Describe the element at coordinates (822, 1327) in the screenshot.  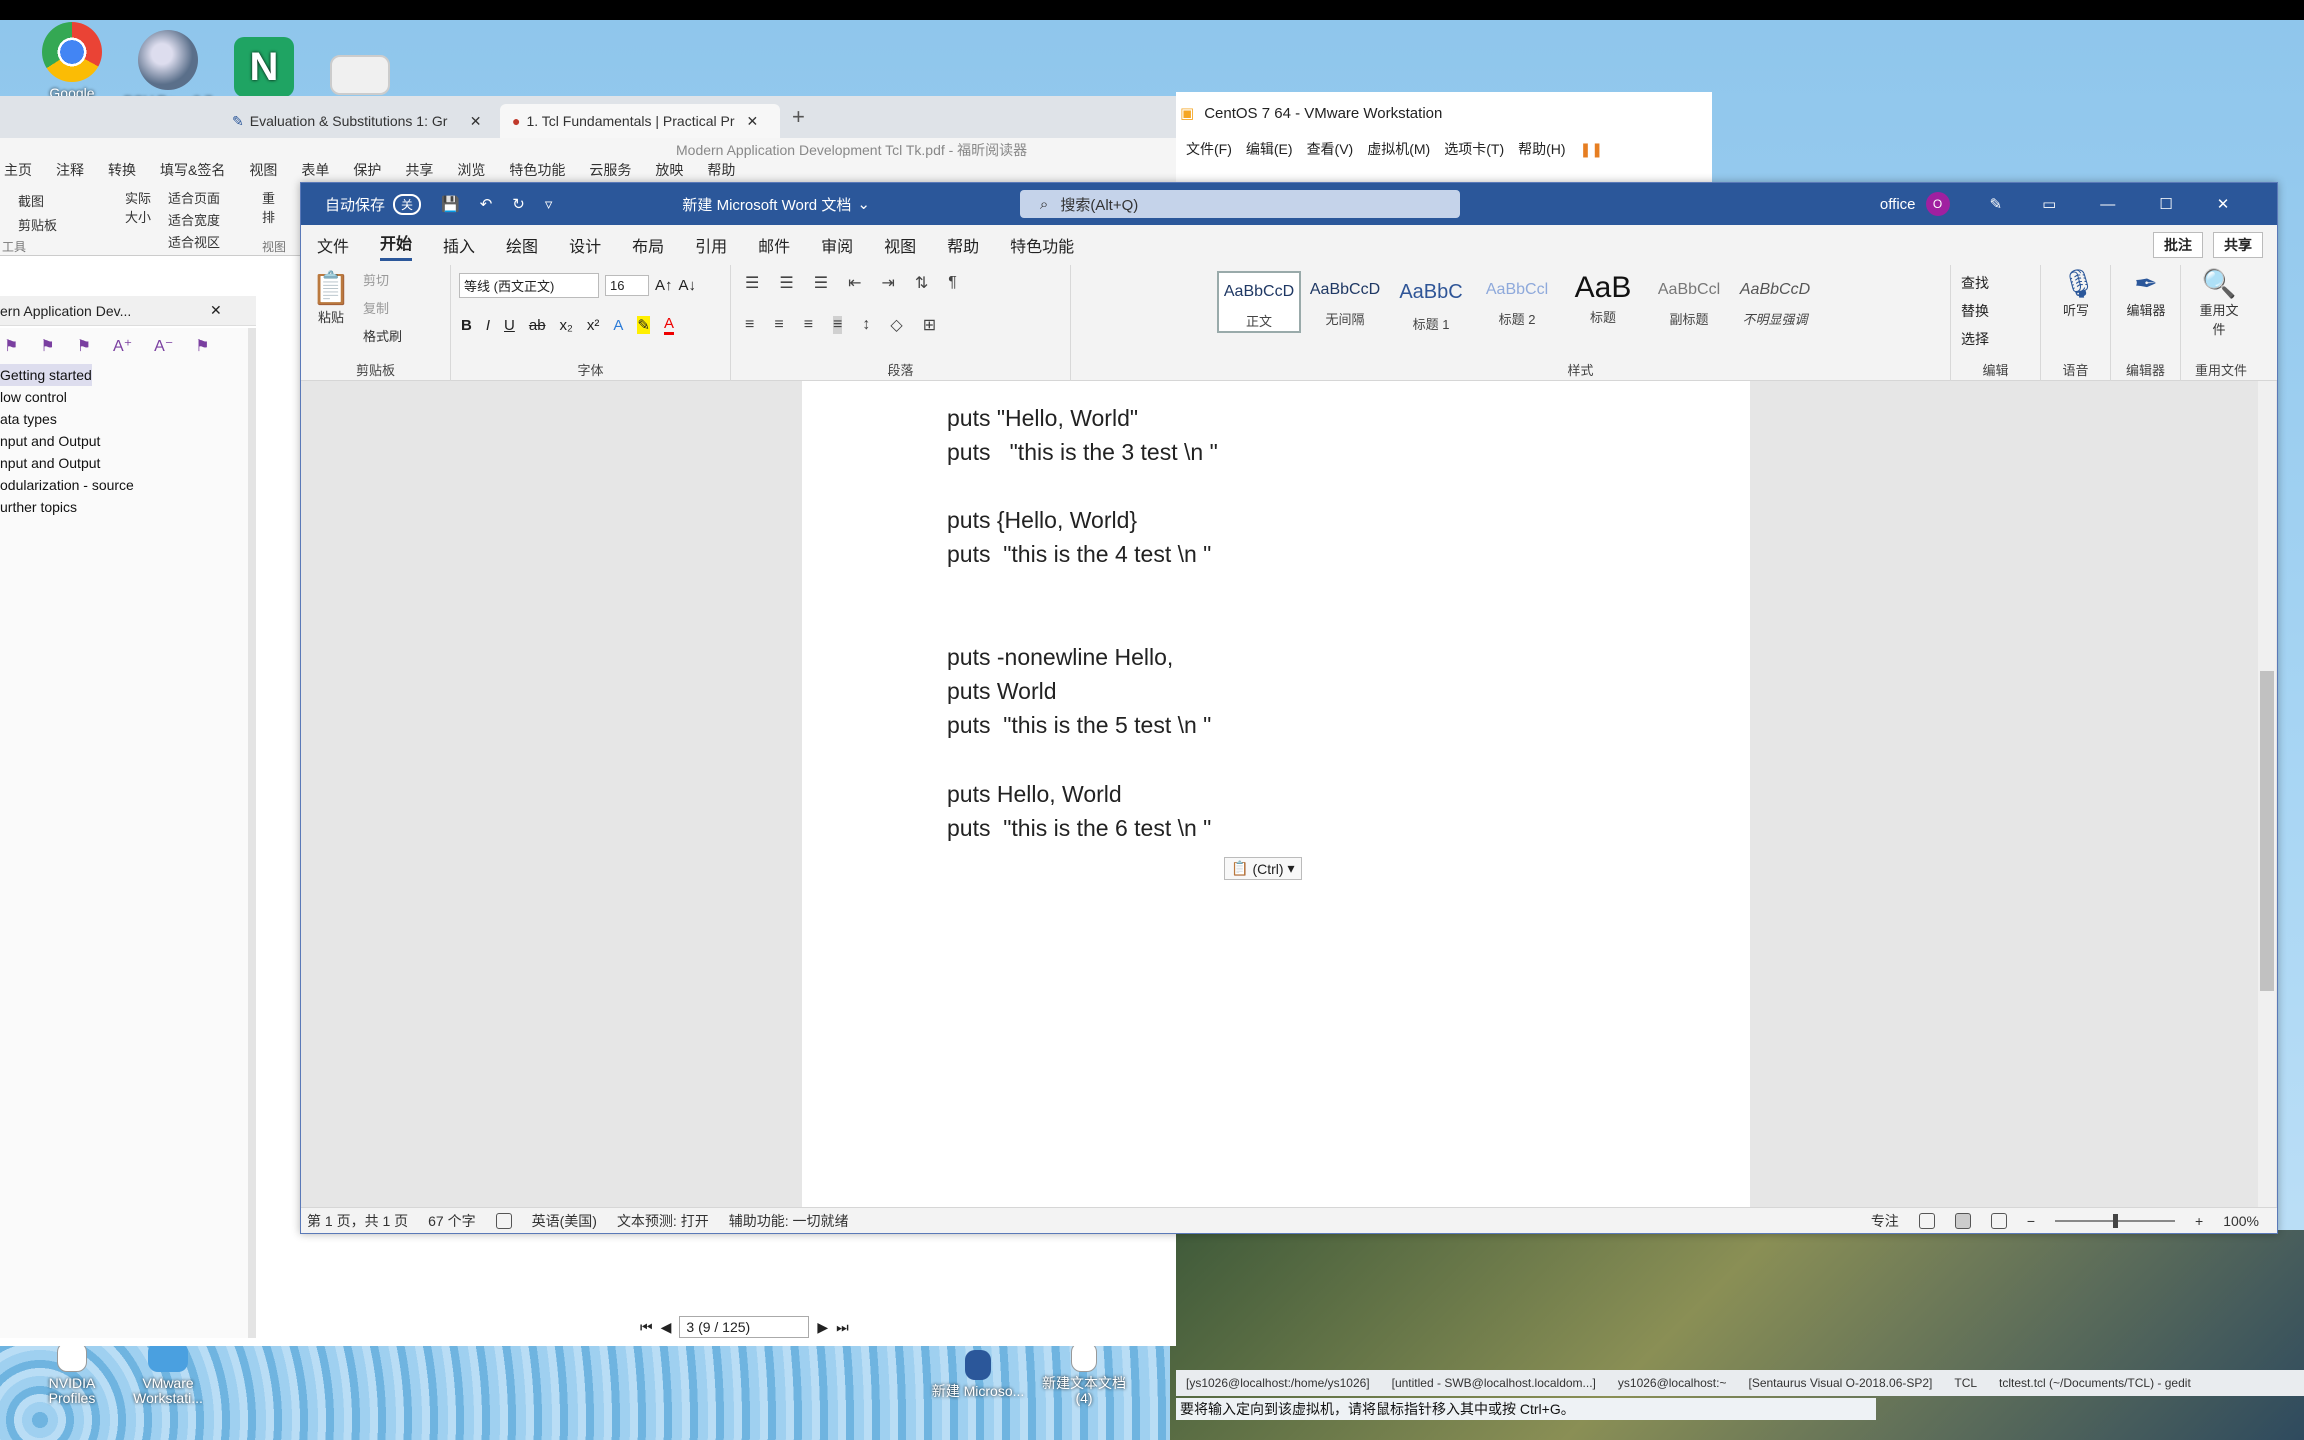
I see `next-page-icon: ▶` at that location.